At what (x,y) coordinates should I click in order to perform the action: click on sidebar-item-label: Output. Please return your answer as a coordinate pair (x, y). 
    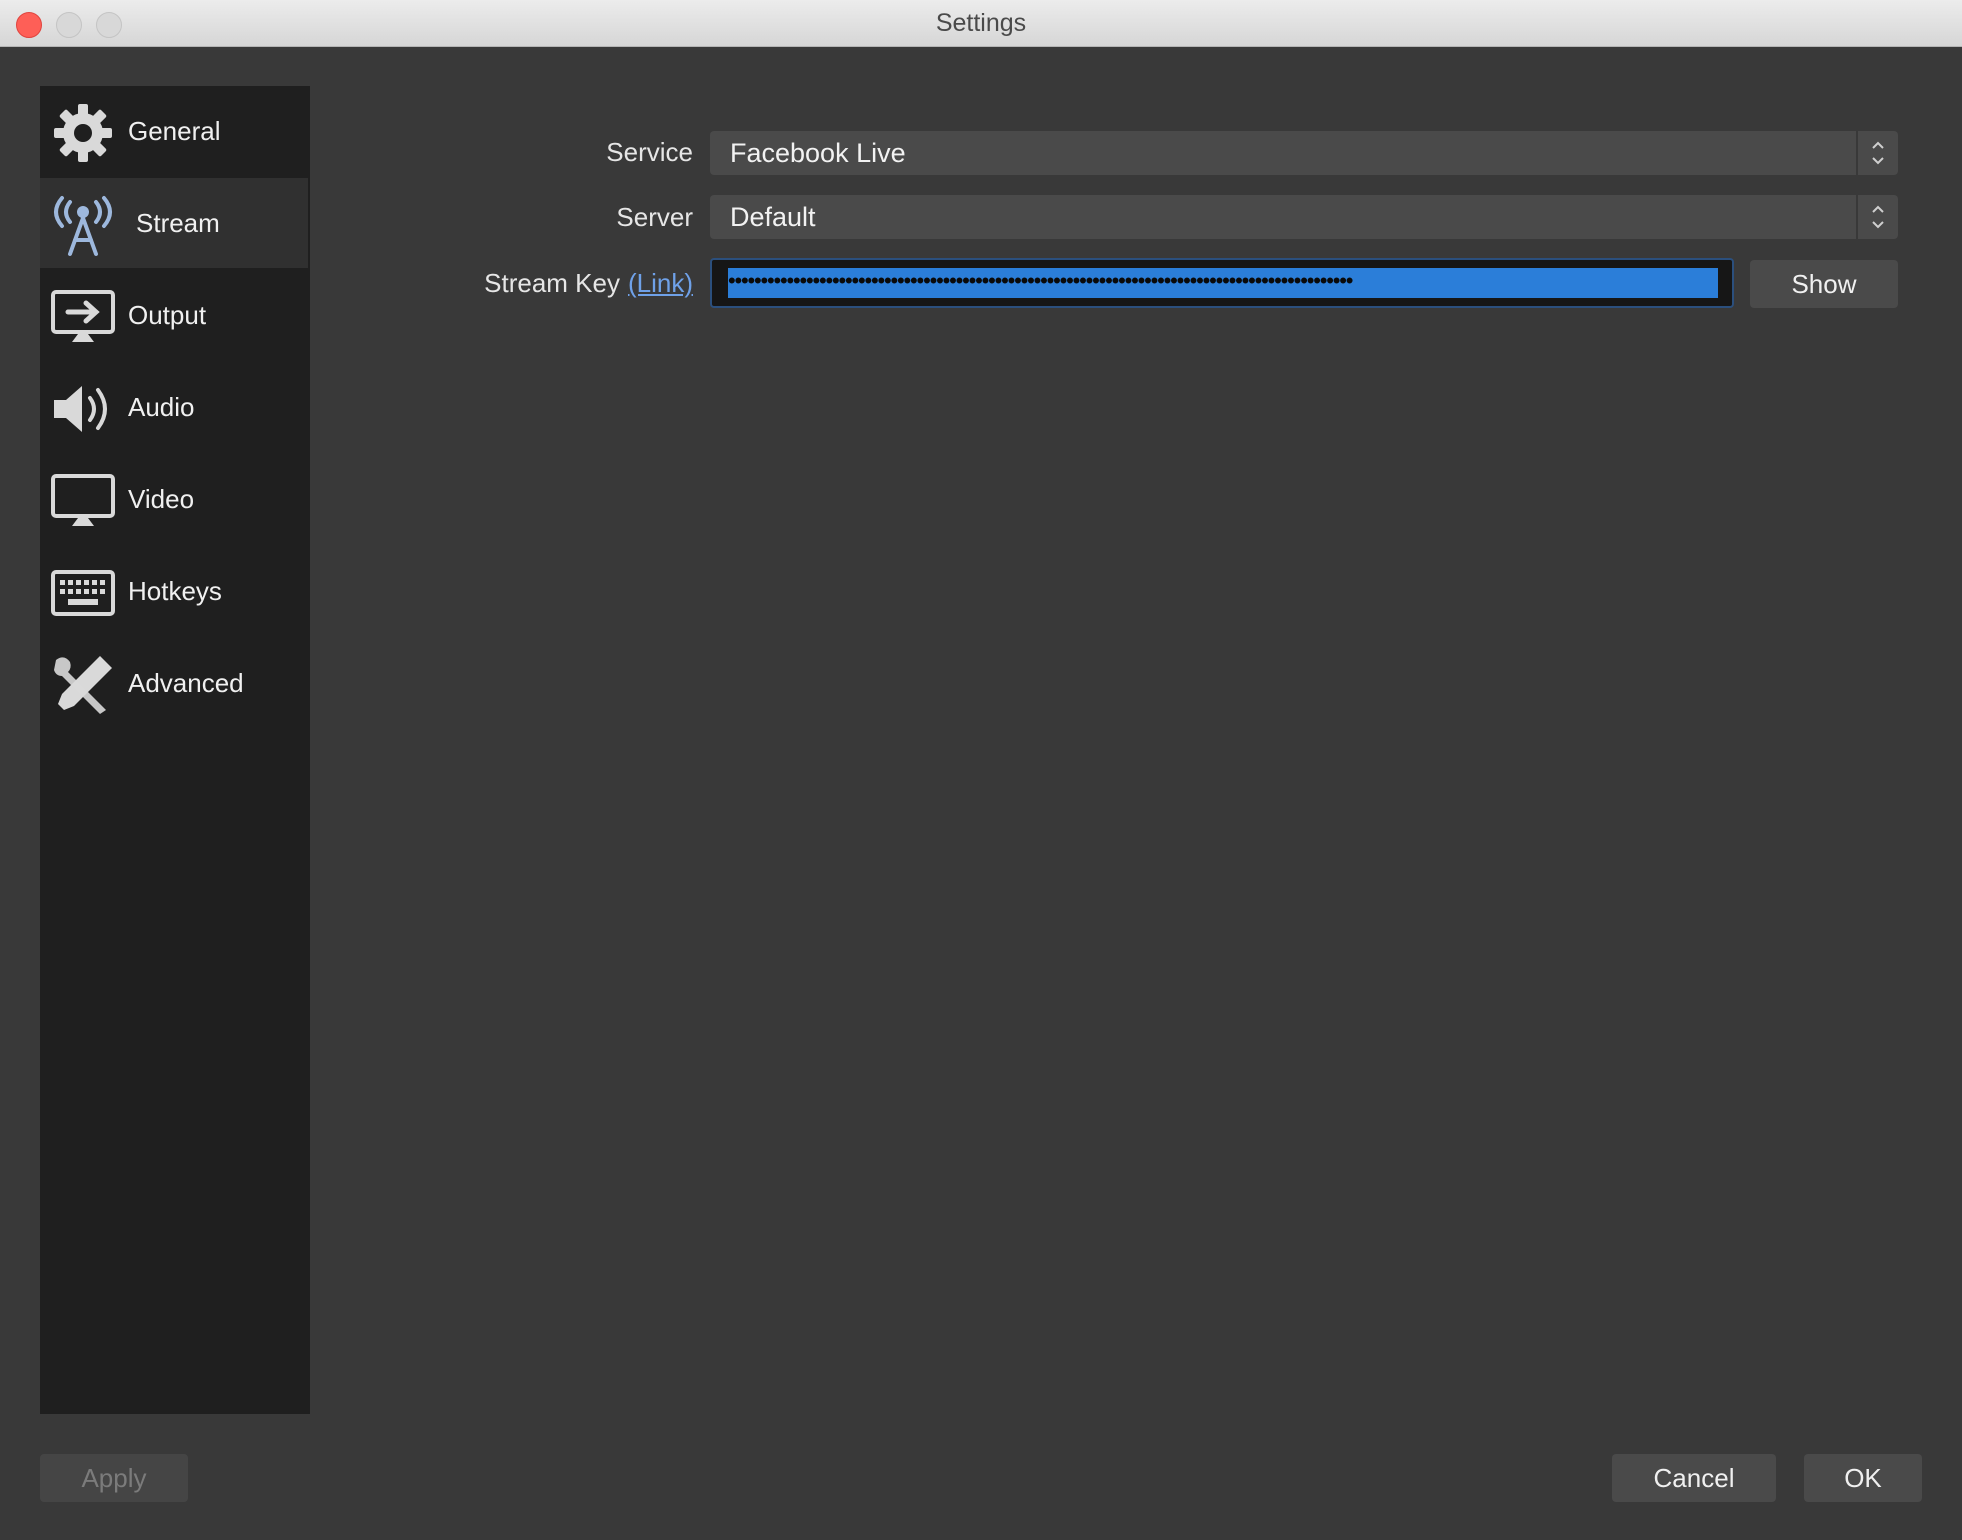
    Looking at the image, I should click on (167, 314).